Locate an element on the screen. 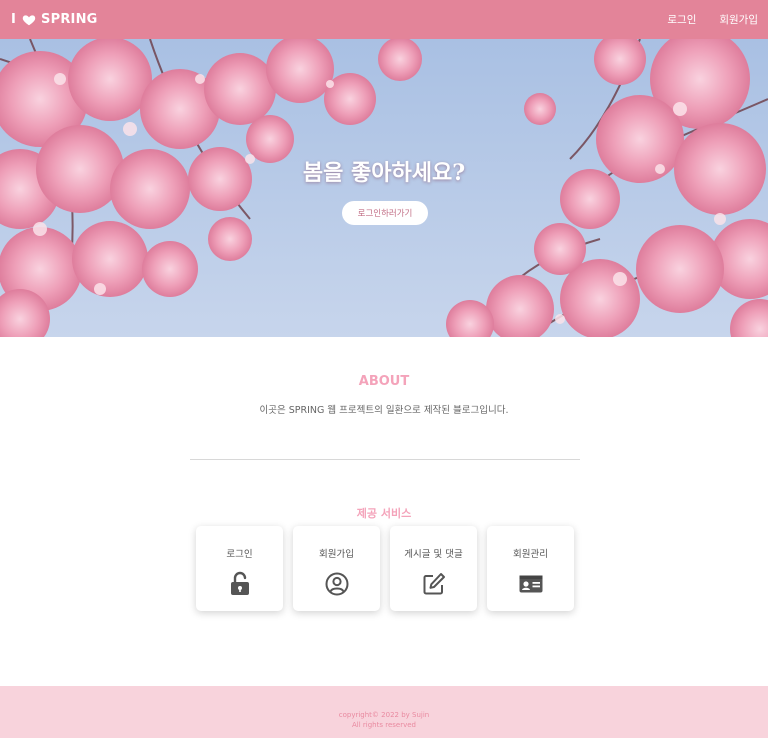 The width and height of the screenshot is (768, 738). service-card-signup: 회원가입 is located at coordinates (336, 568).